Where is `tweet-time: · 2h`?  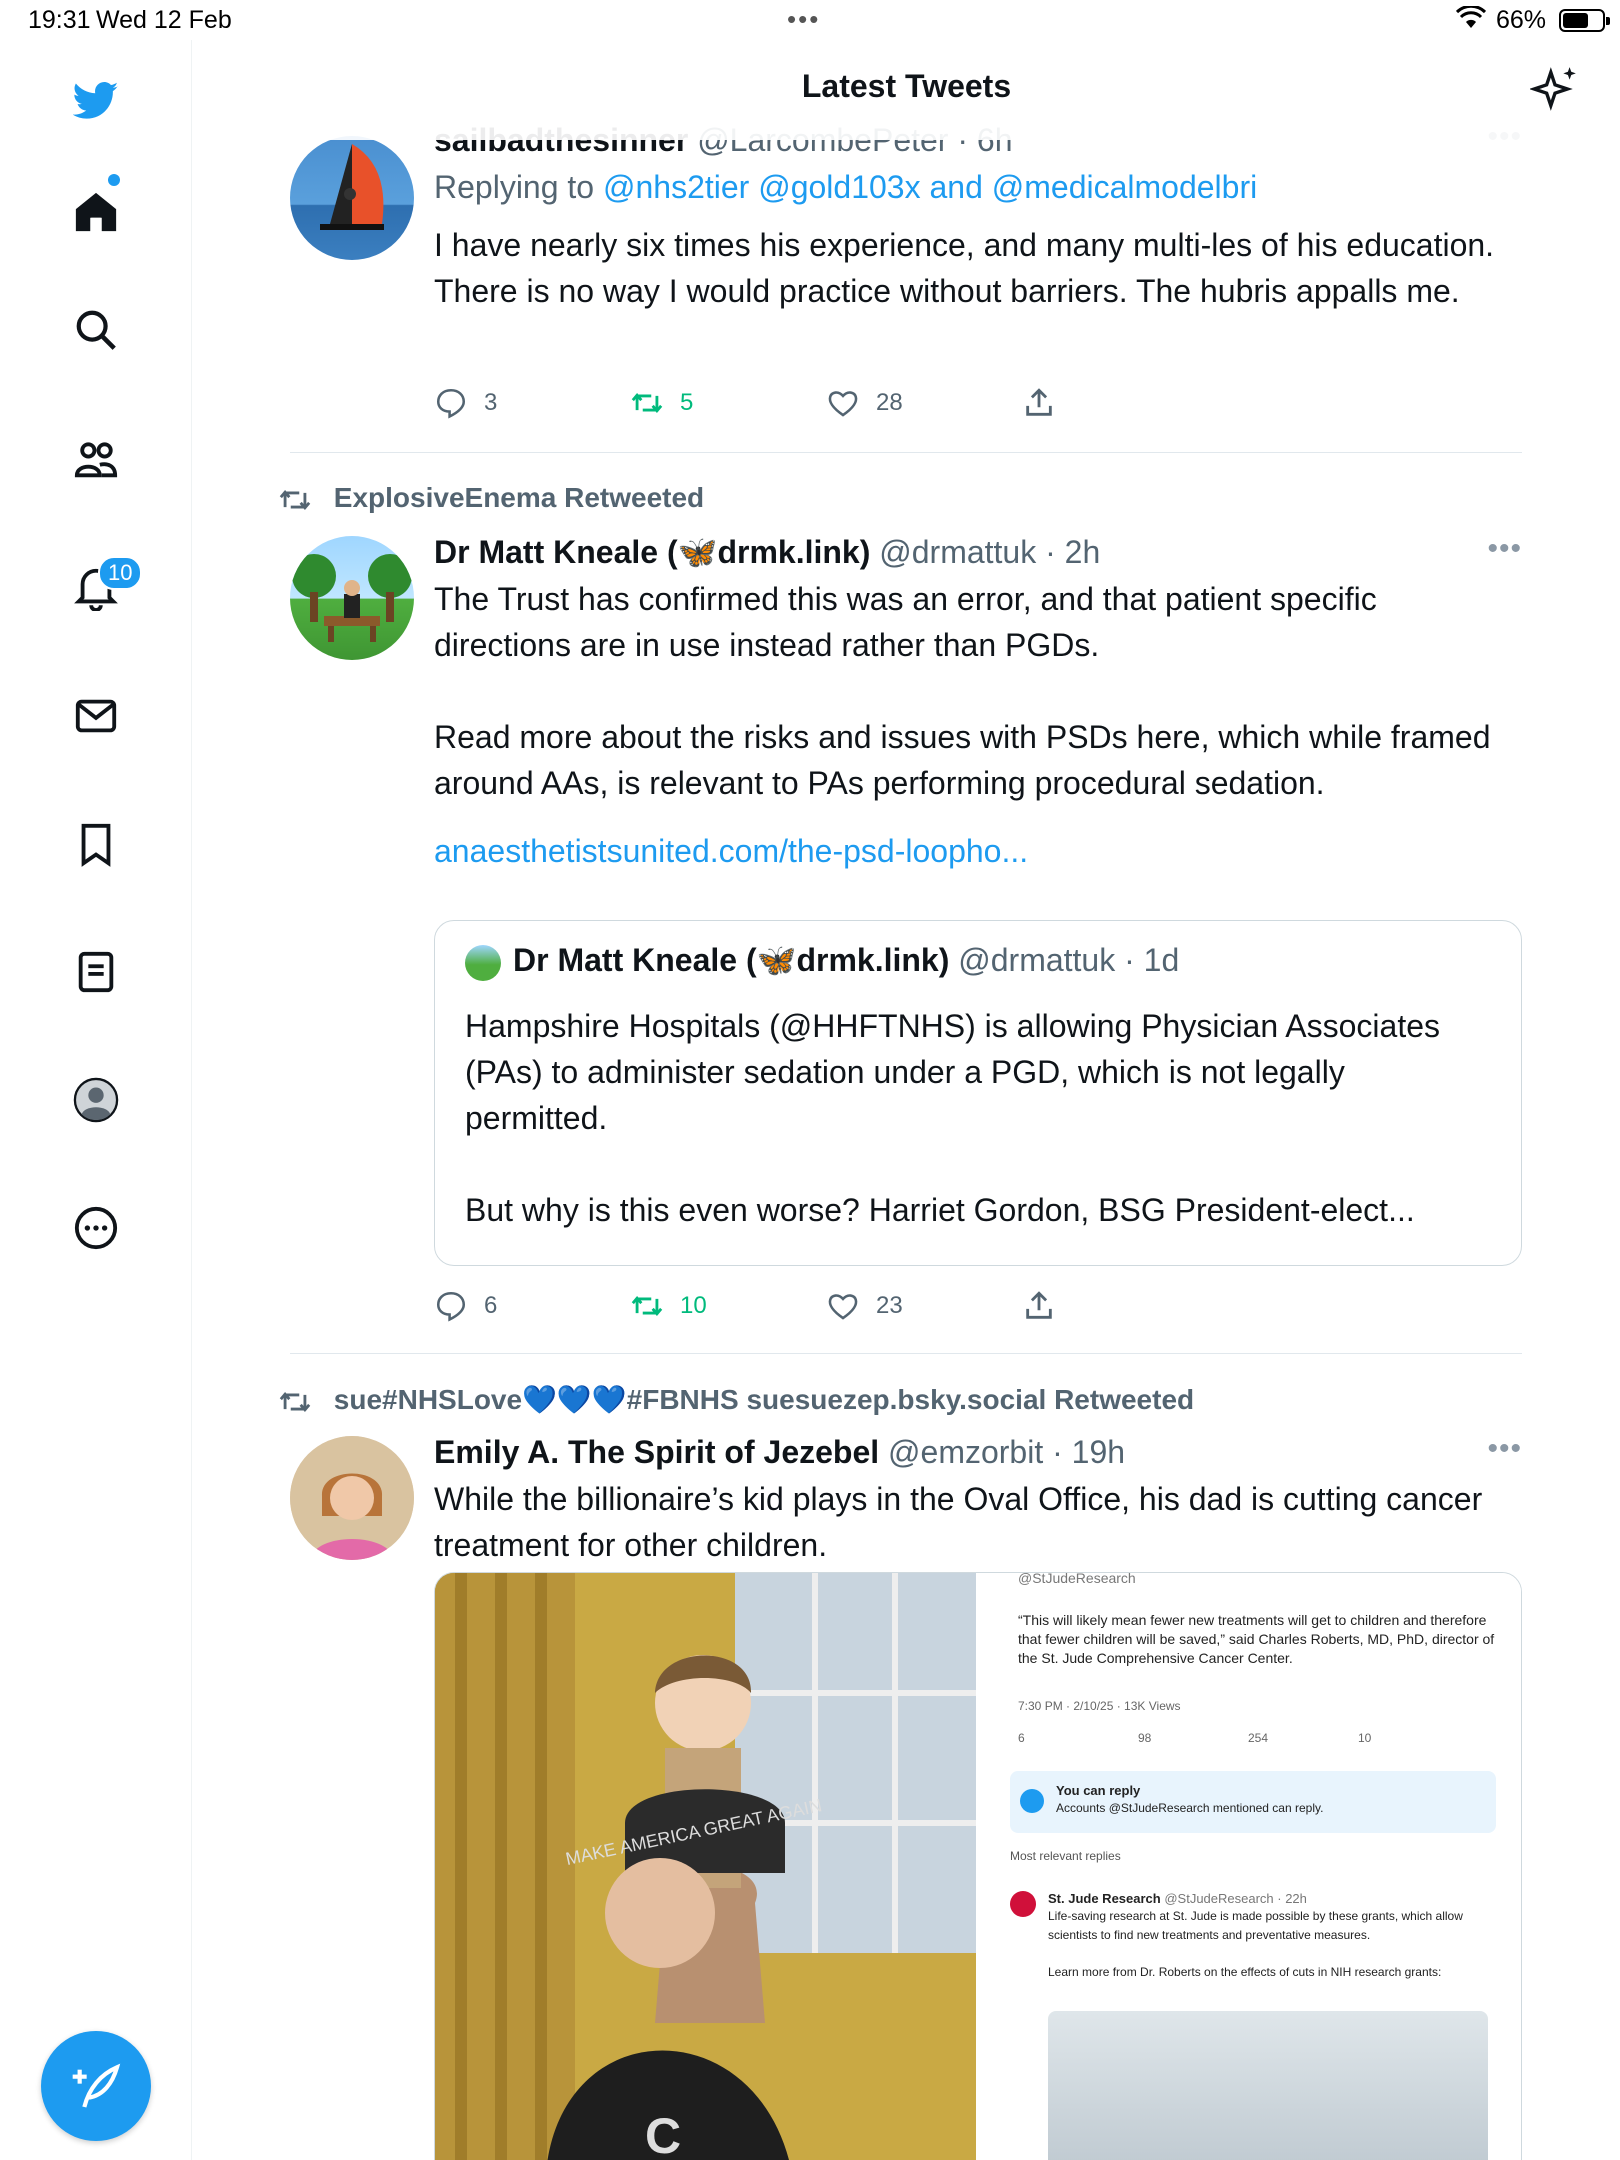 tweet-time: · 2h is located at coordinates (1073, 552).